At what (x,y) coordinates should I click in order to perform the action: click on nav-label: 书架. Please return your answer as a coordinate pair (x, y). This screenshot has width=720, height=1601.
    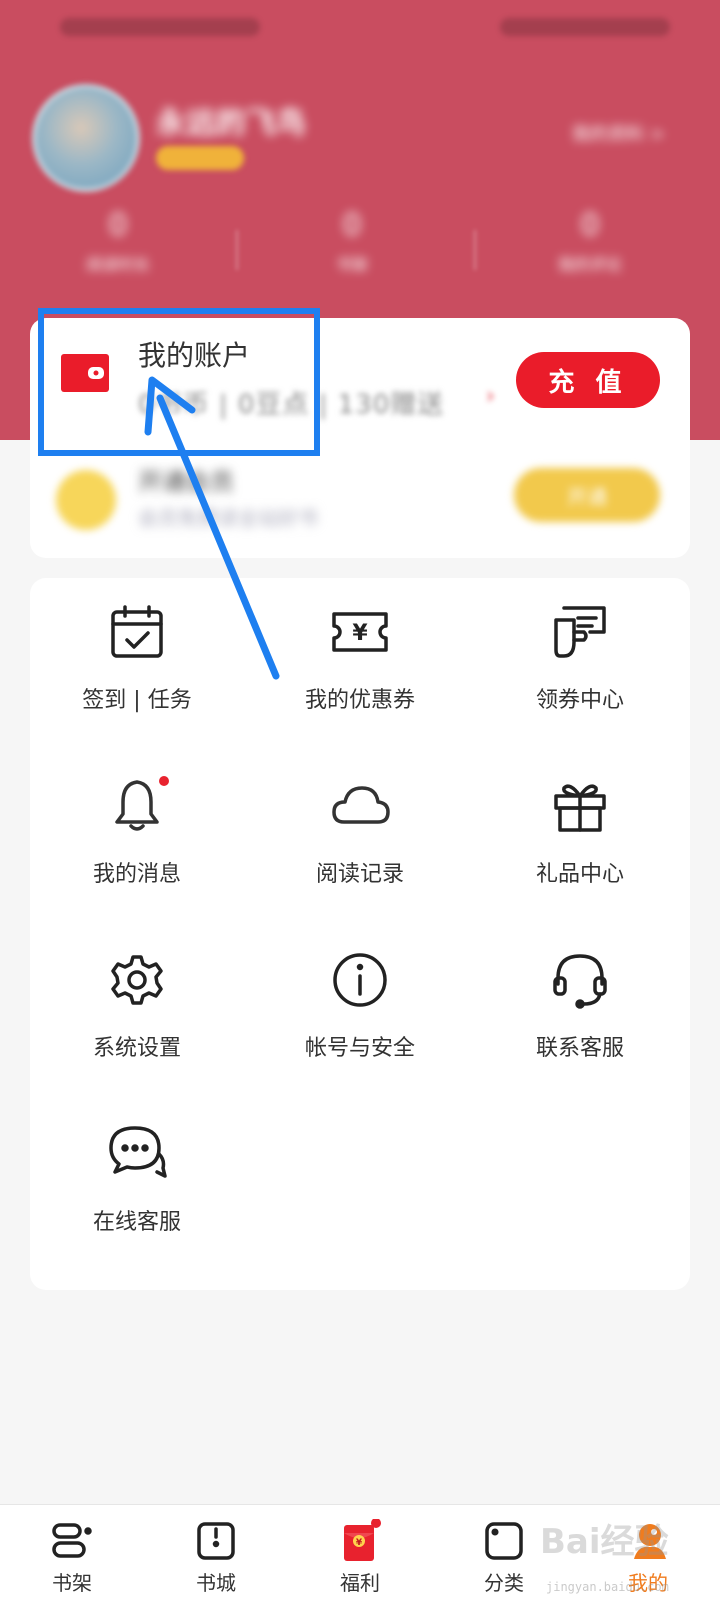
    Looking at the image, I should click on (72, 1583).